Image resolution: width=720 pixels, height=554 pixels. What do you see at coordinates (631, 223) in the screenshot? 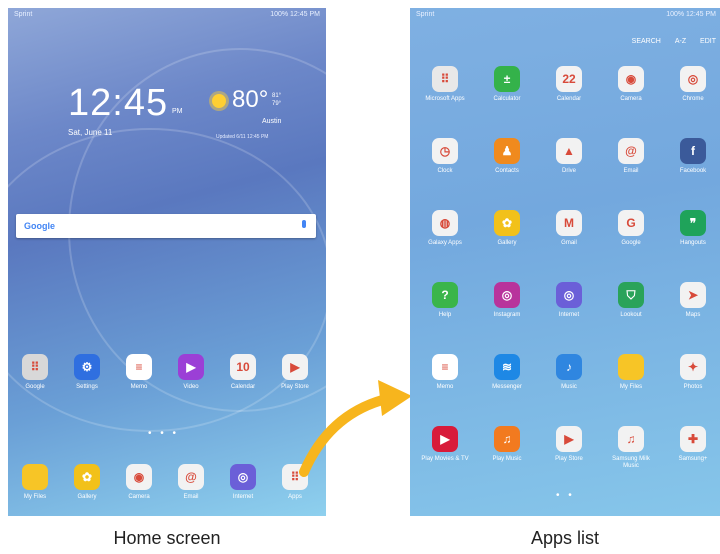
I see `google-icon: G` at bounding box center [631, 223].